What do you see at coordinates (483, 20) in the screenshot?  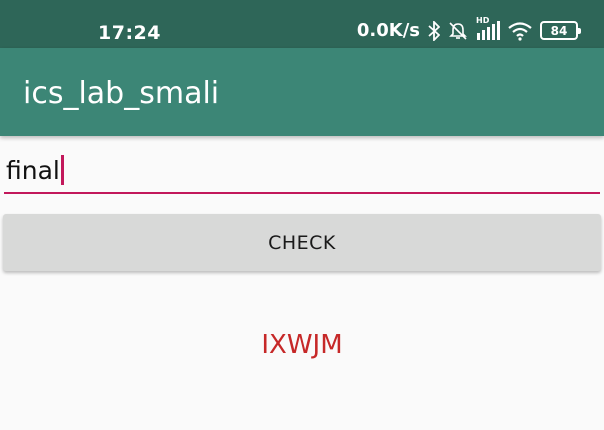 I see `network-type: HD` at bounding box center [483, 20].